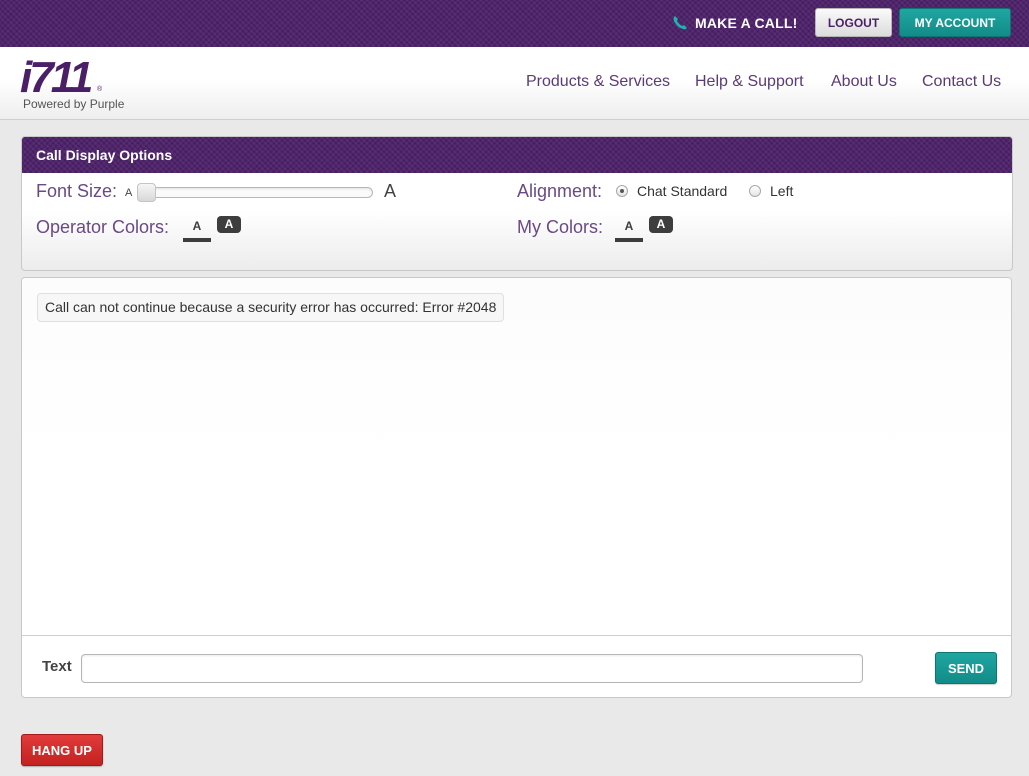 The image size is (1029, 776). Describe the element at coordinates (755, 191) in the screenshot. I see `alignment-left-radio` at that location.